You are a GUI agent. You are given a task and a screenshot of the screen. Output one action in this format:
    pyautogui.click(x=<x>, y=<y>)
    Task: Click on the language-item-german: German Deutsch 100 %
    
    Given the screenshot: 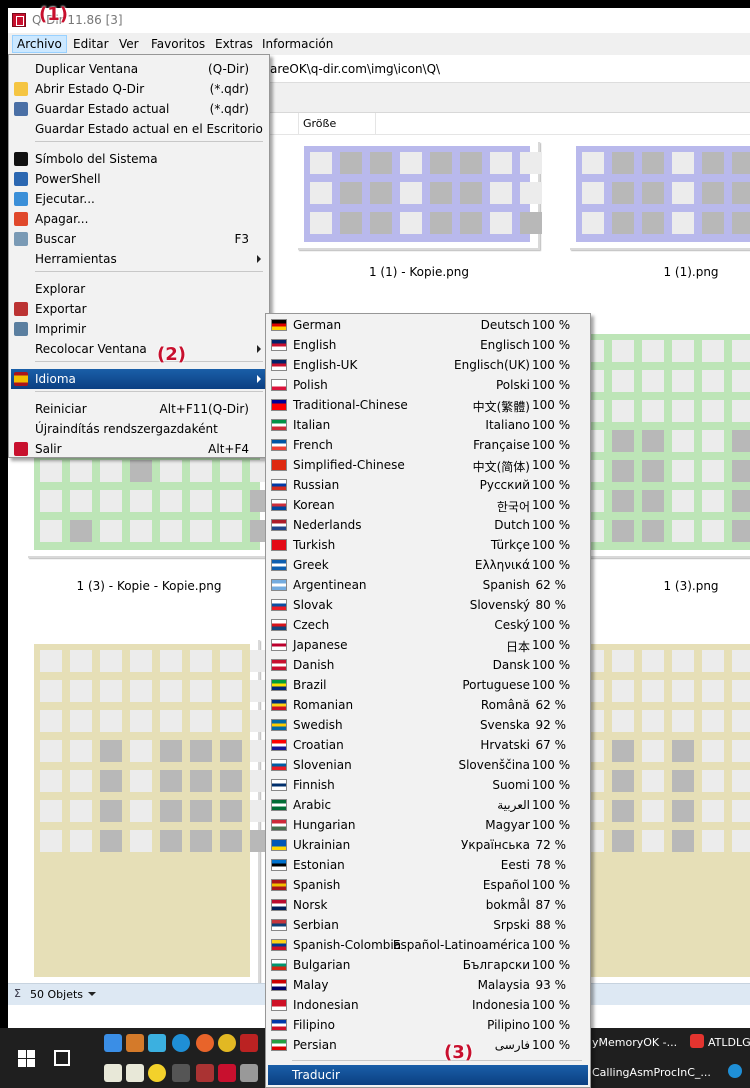 What is the action you would take?
    pyautogui.click(x=428, y=325)
    